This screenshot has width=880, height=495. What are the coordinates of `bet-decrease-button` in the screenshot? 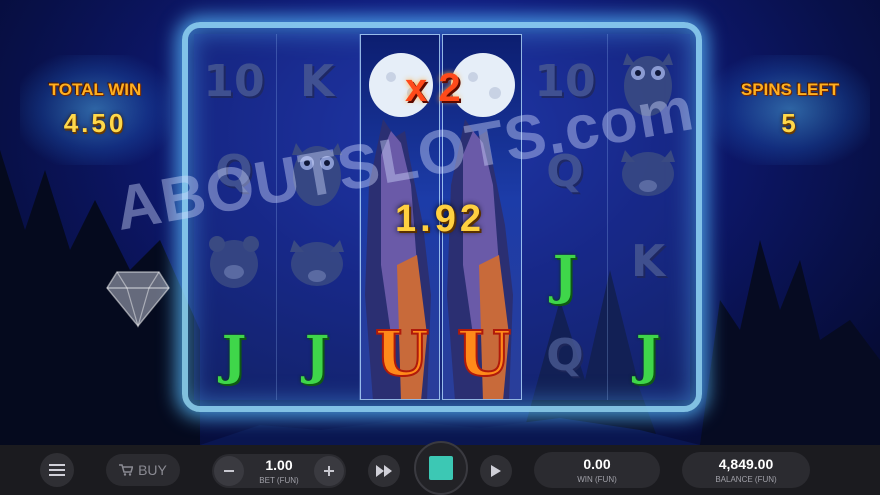 It's located at (229, 471).